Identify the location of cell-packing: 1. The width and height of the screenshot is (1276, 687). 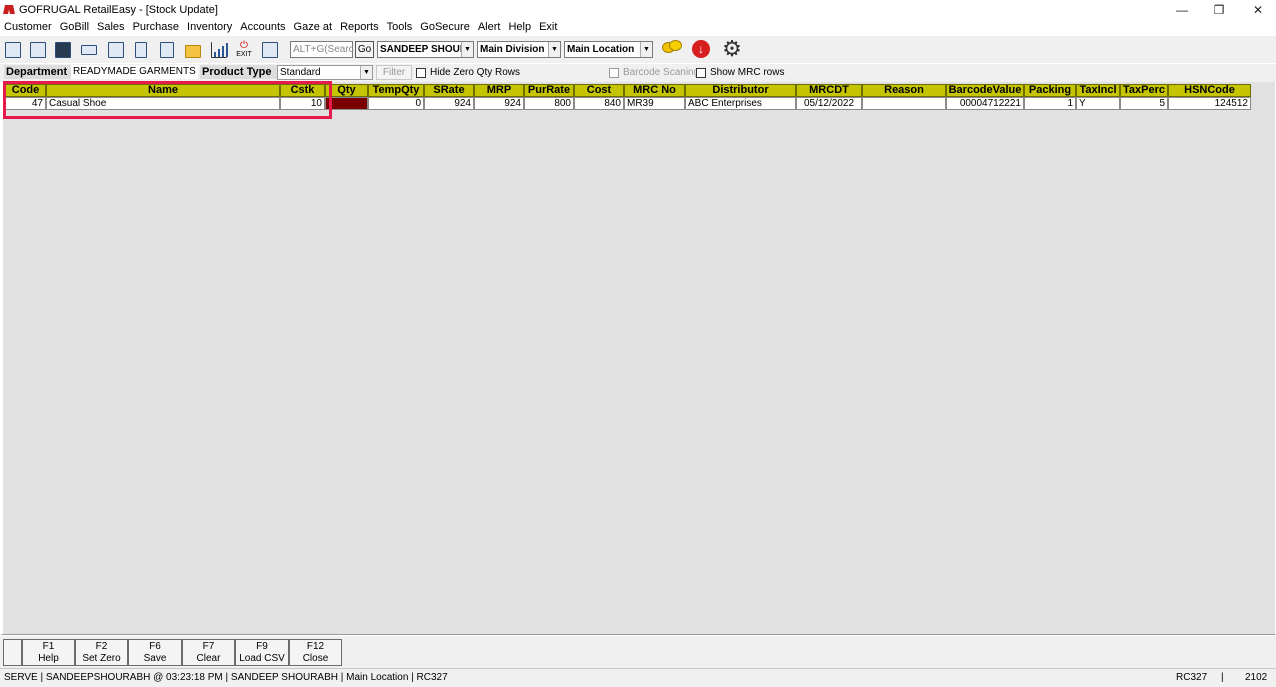
(1050, 103).